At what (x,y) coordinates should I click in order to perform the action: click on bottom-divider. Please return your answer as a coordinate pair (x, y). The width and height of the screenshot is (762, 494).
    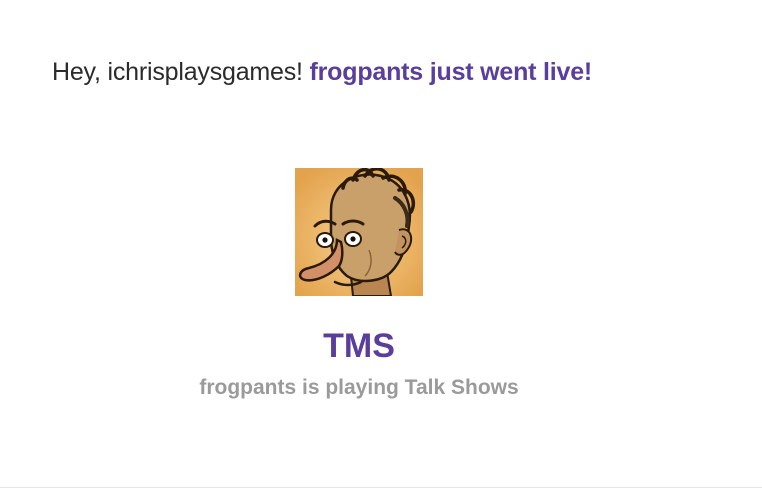
    Looking at the image, I should click on (381, 487).